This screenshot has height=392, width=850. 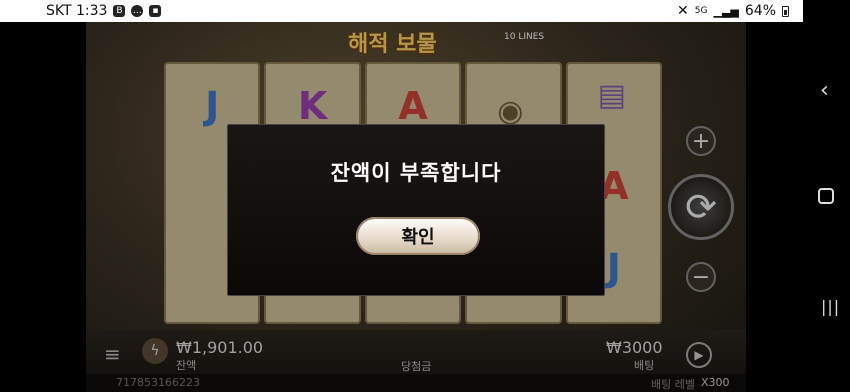 What do you see at coordinates (785, 11) in the screenshot?
I see `battery-icon` at bounding box center [785, 11].